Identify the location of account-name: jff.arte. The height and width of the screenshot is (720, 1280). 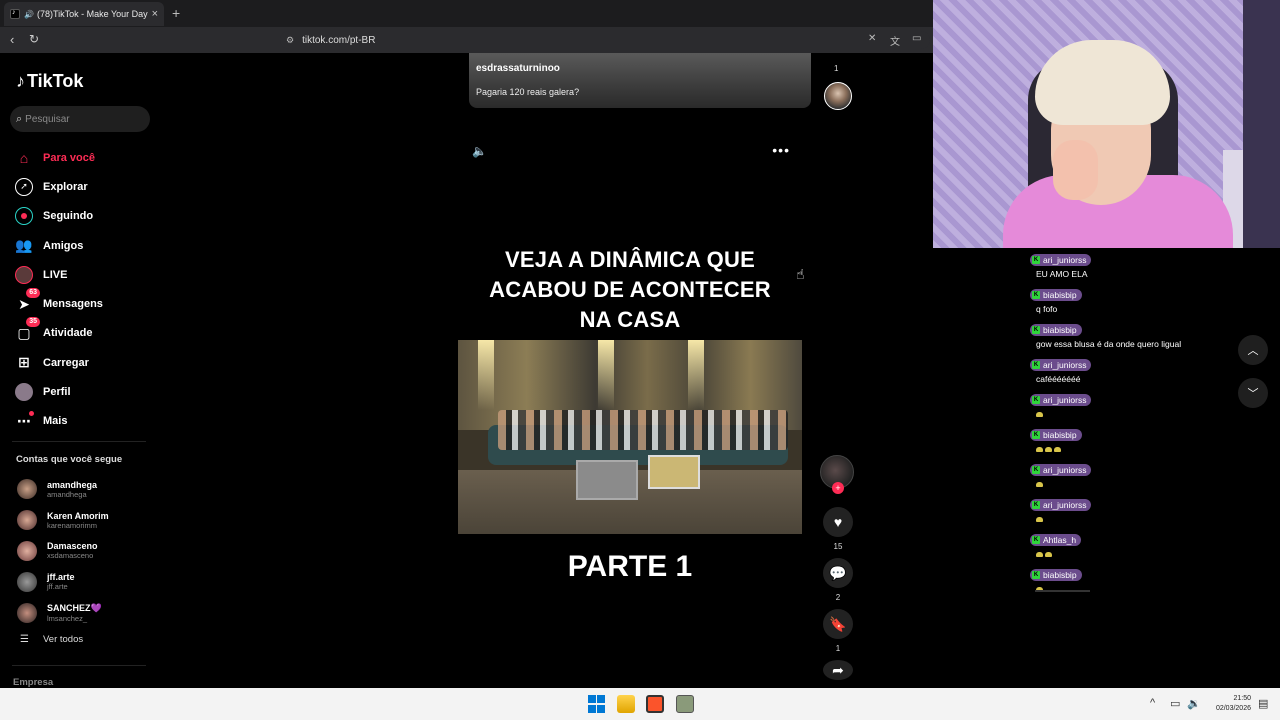
(61, 577).